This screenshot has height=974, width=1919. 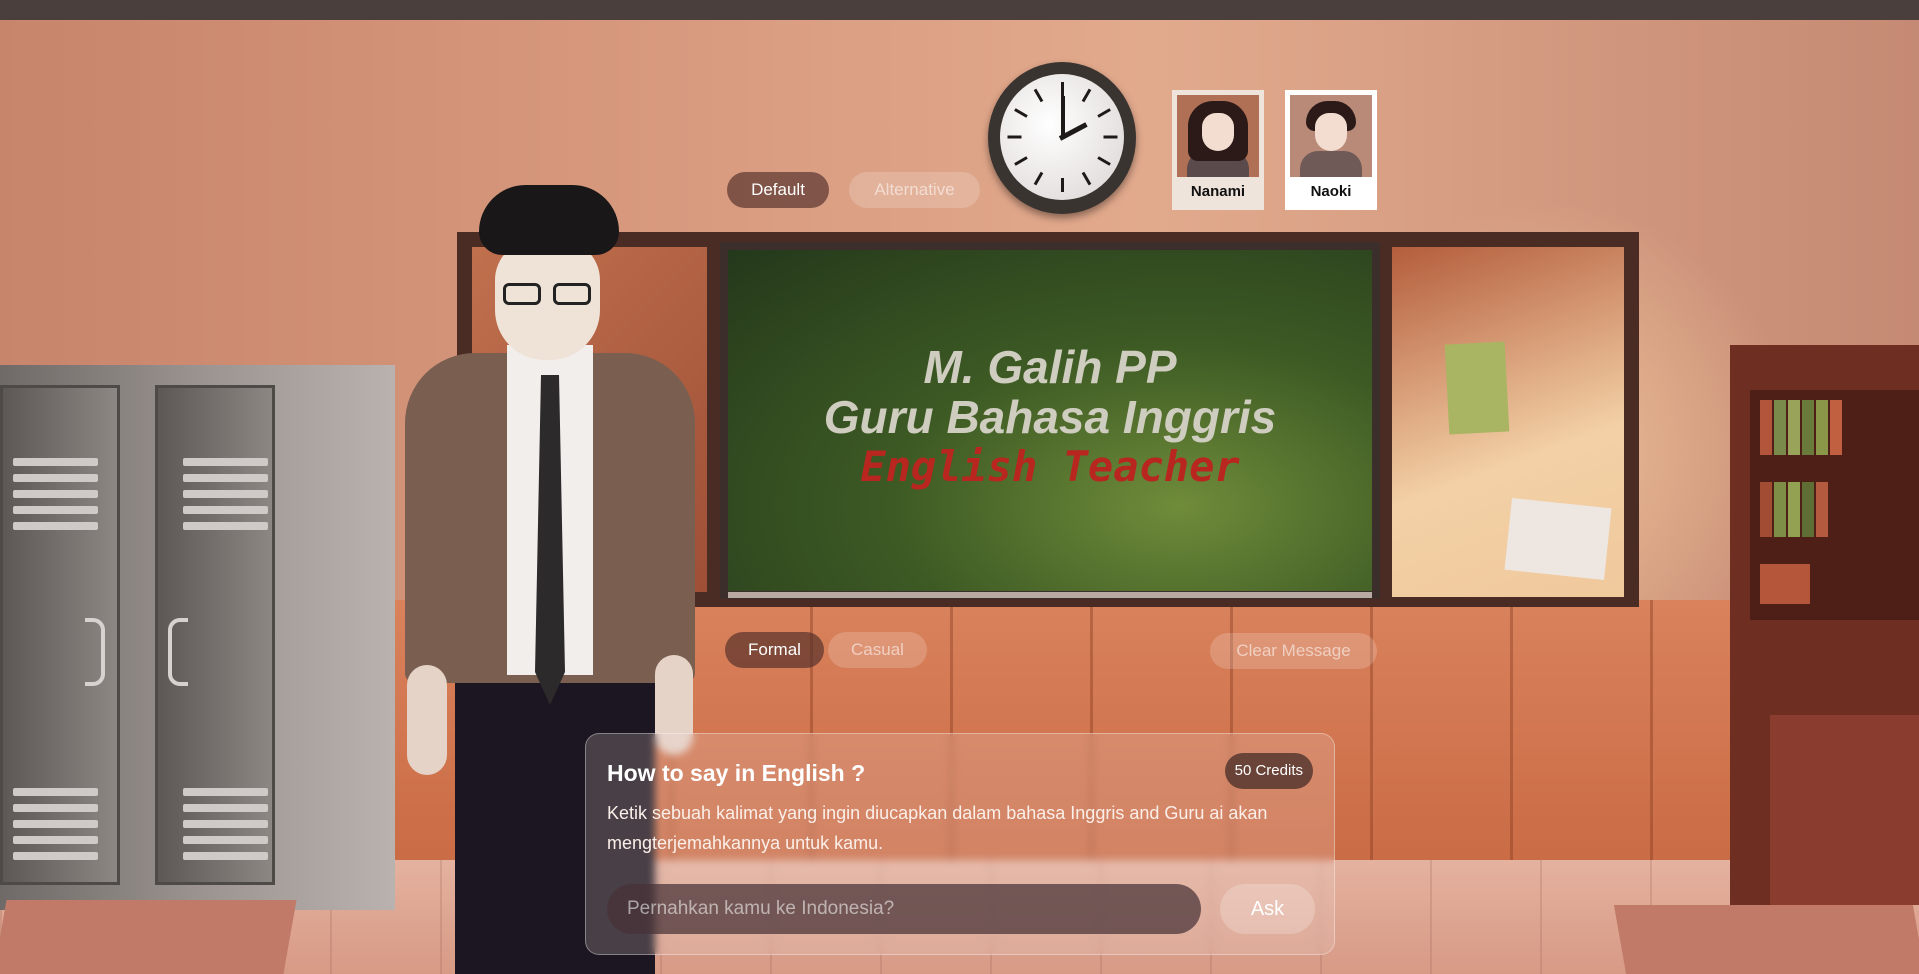 What do you see at coordinates (1062, 138) in the screenshot?
I see `clock-icon` at bounding box center [1062, 138].